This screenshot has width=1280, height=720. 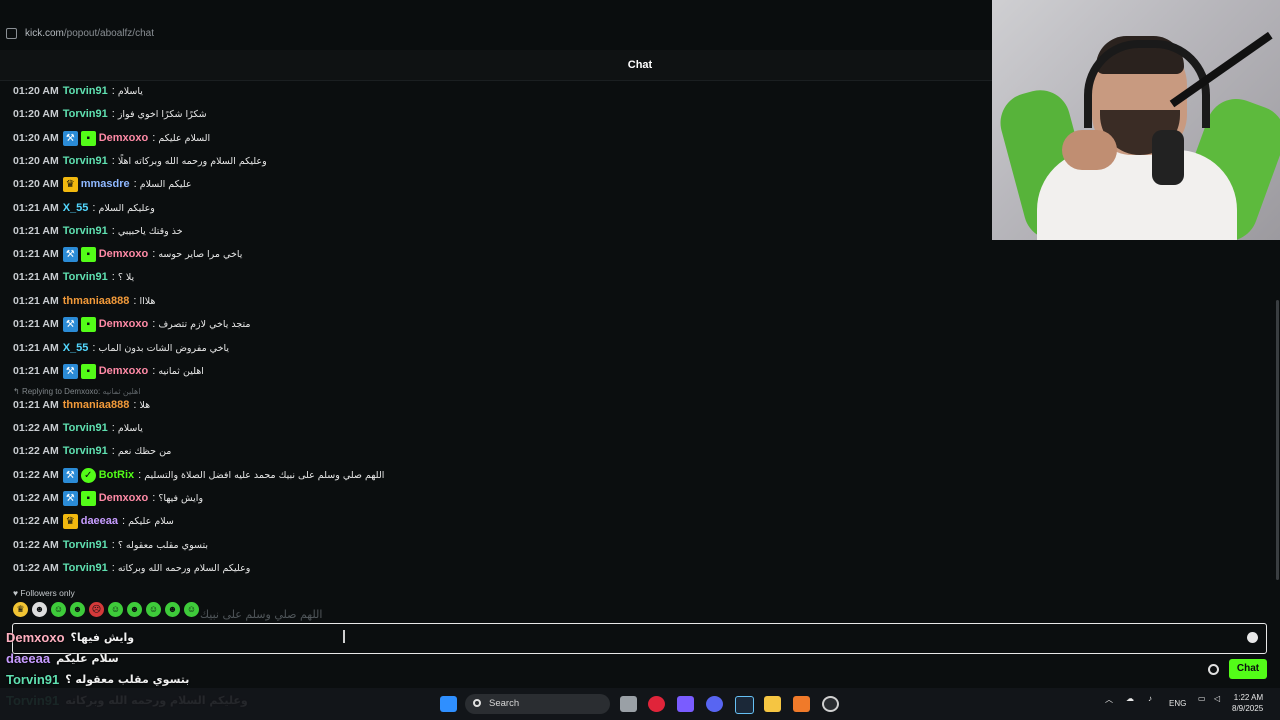 I want to click on overlay-ghost-text: اللهم صلي وسلم على نبيك, so click(x=261, y=614).